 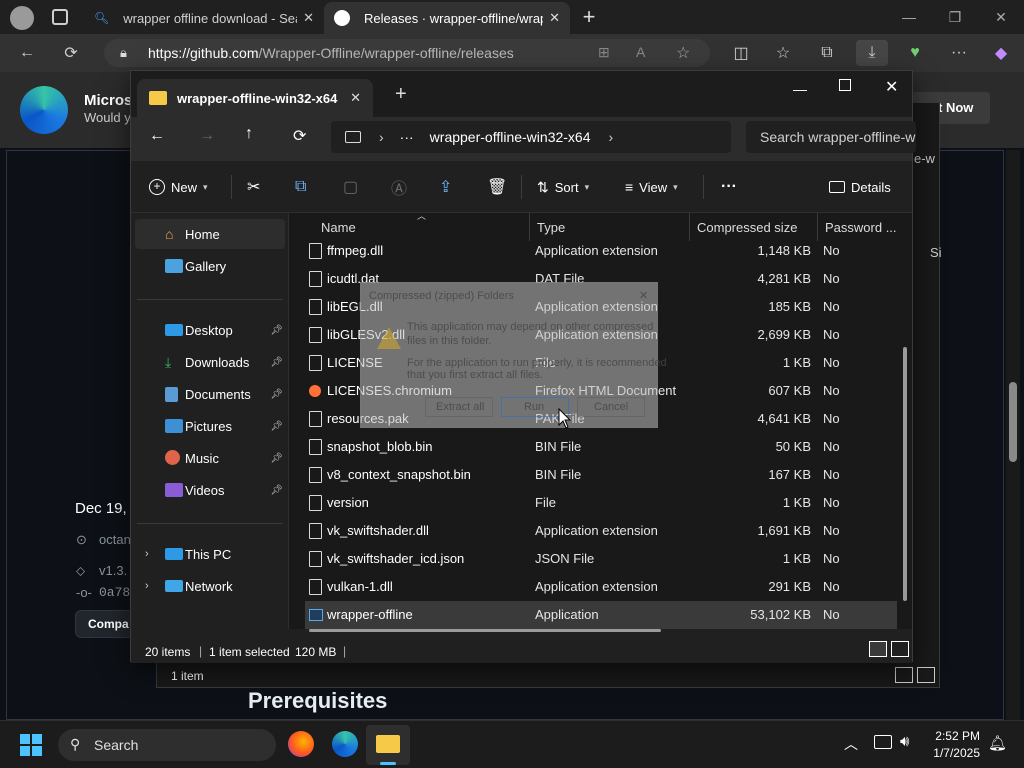 What do you see at coordinates (741, 53) in the screenshot?
I see `split-screen-icon: ◫` at bounding box center [741, 53].